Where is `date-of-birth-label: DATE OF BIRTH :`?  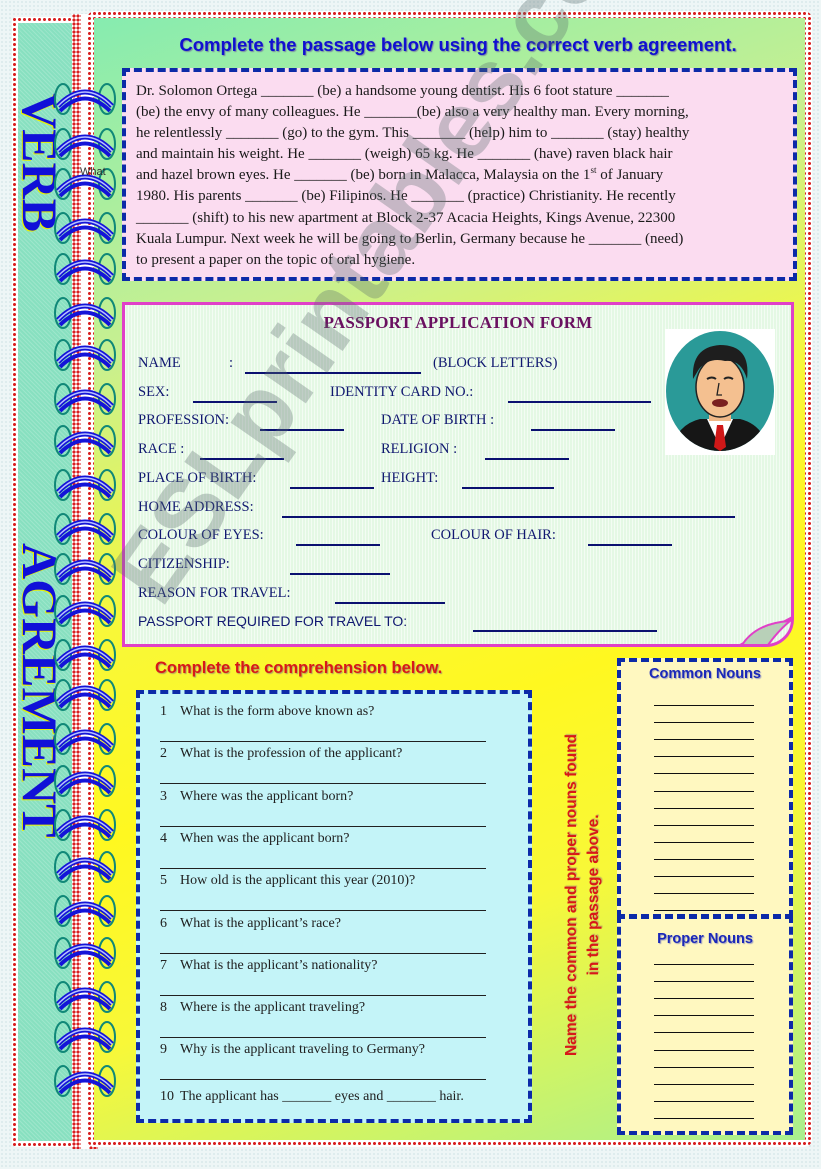
date-of-birth-label: DATE OF BIRTH : is located at coordinates (438, 420).